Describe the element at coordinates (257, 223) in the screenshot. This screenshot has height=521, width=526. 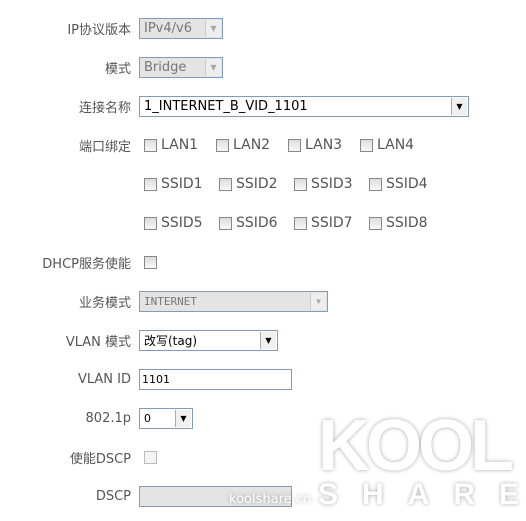
I see `checkbox-label: SSID6` at that location.